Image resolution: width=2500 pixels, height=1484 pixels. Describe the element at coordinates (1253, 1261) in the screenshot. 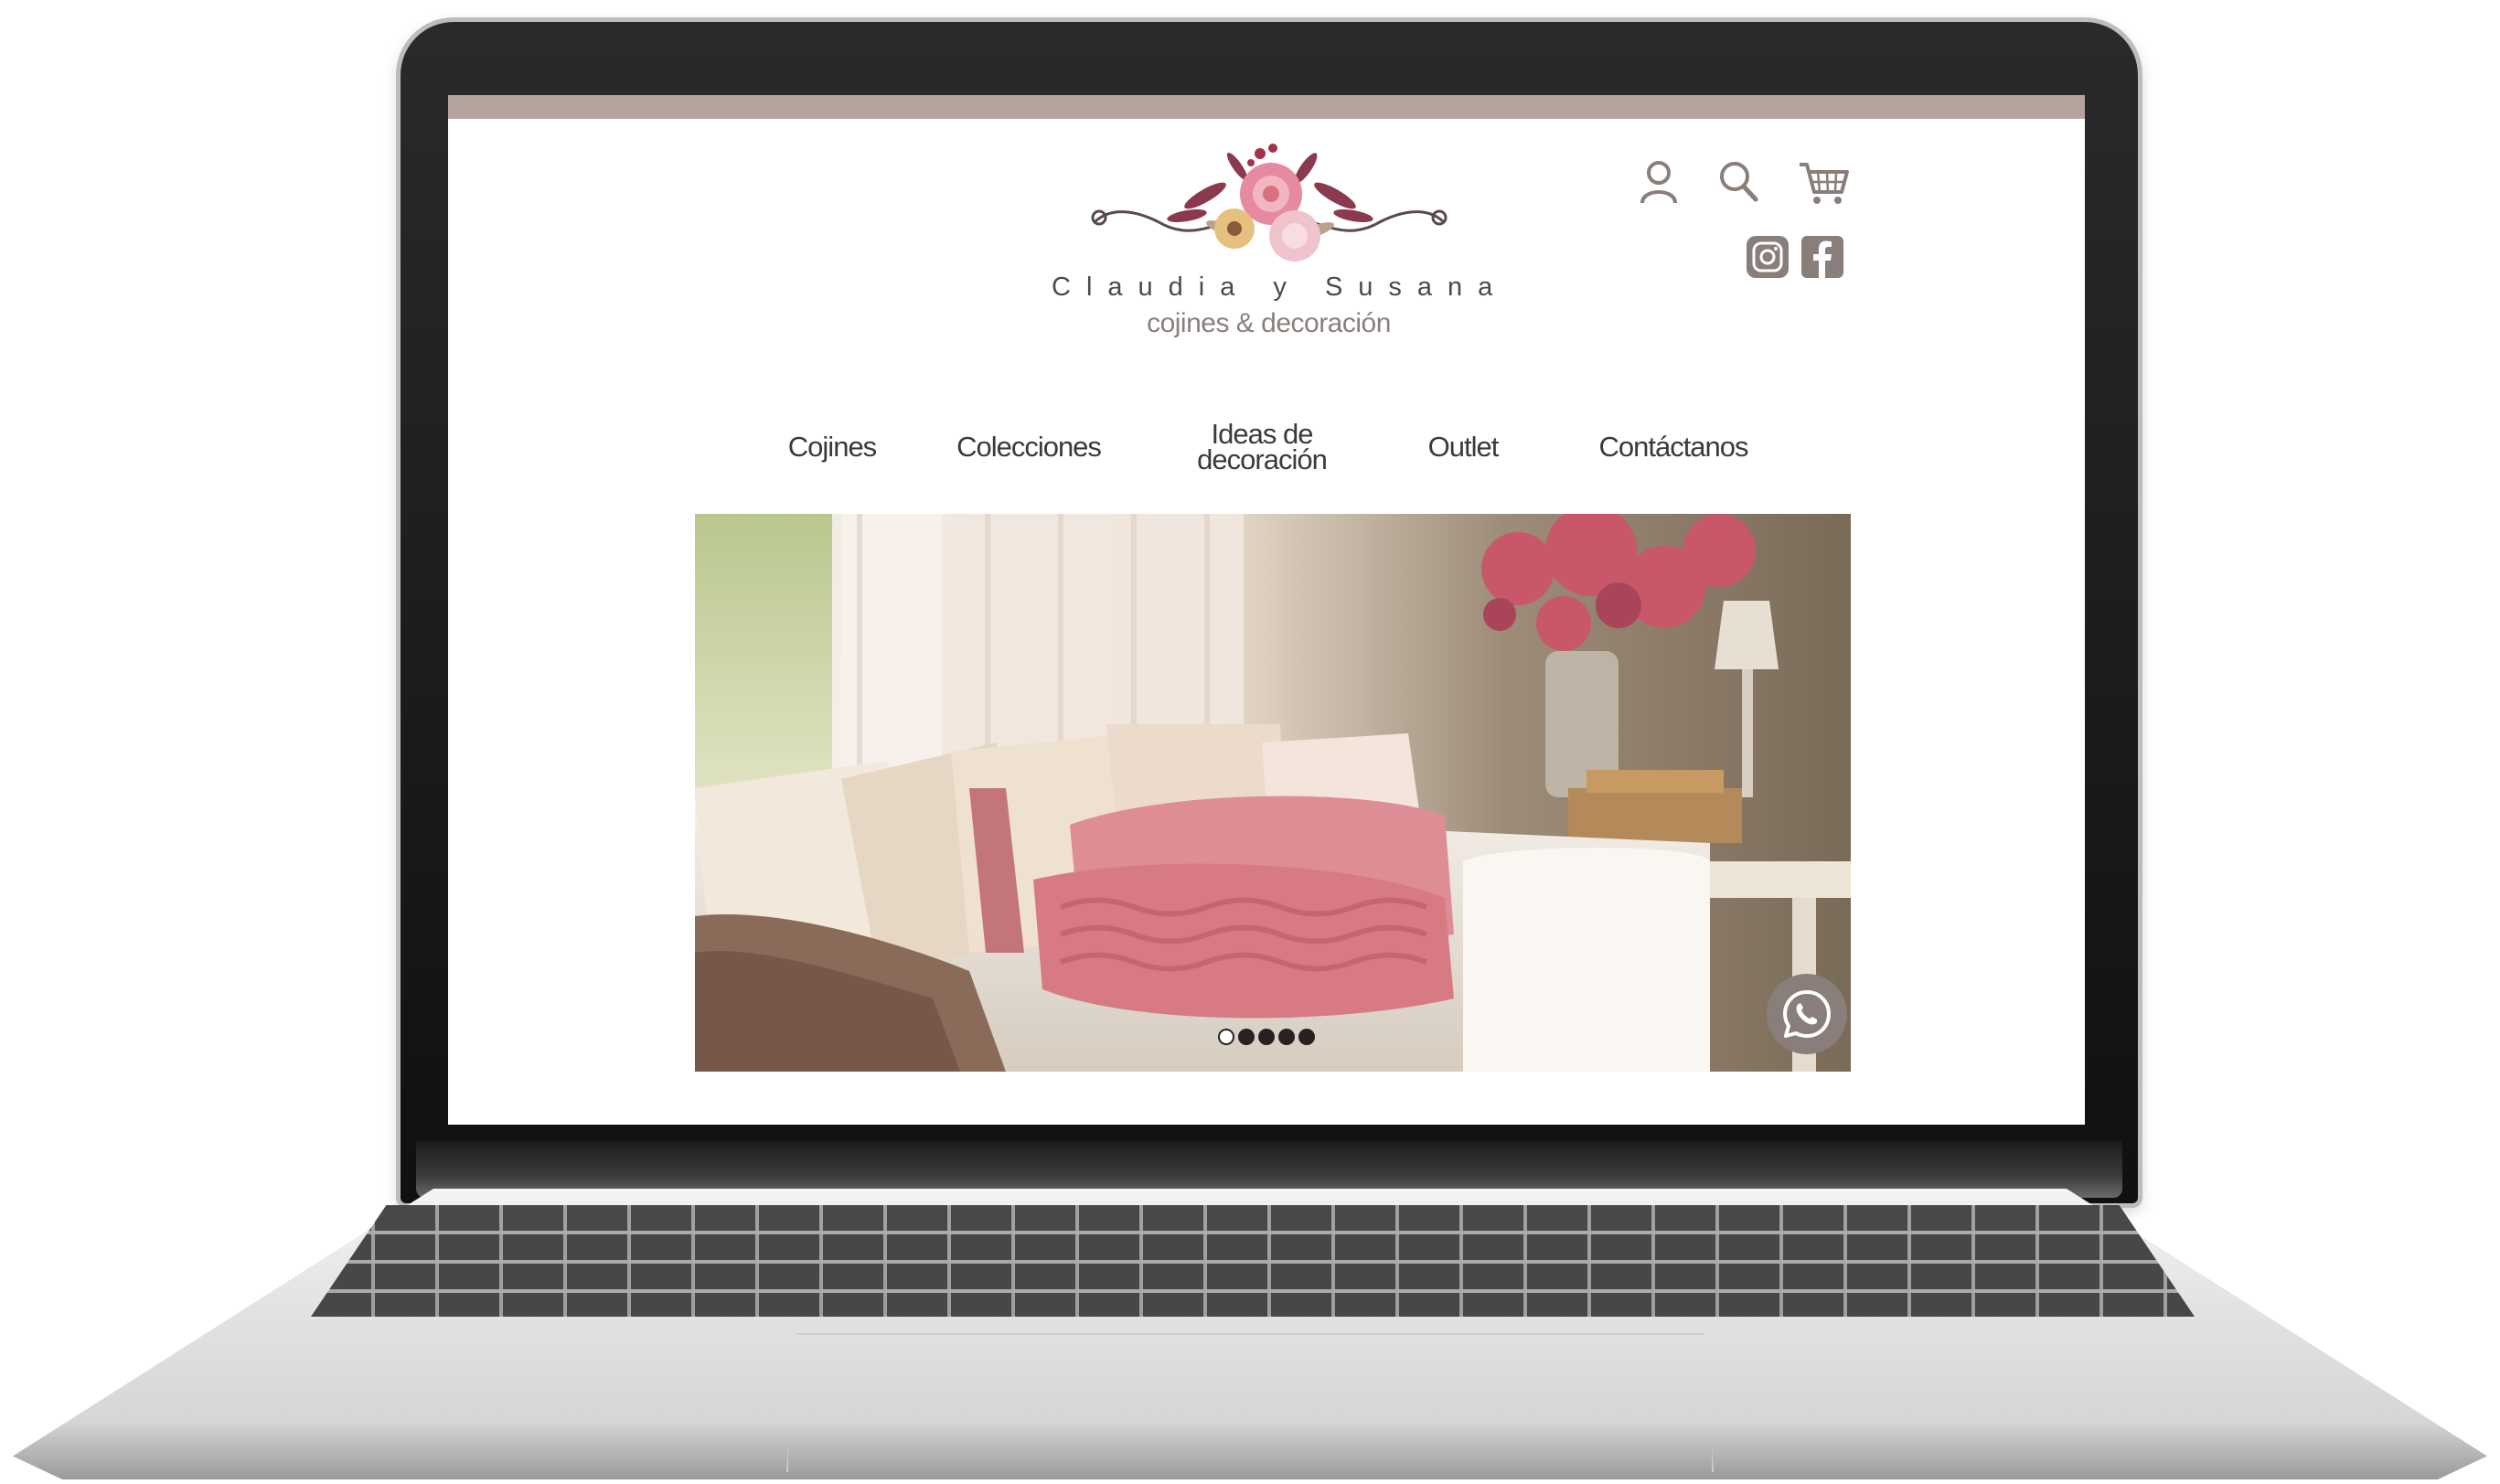

I see `laptop-keyboard` at that location.